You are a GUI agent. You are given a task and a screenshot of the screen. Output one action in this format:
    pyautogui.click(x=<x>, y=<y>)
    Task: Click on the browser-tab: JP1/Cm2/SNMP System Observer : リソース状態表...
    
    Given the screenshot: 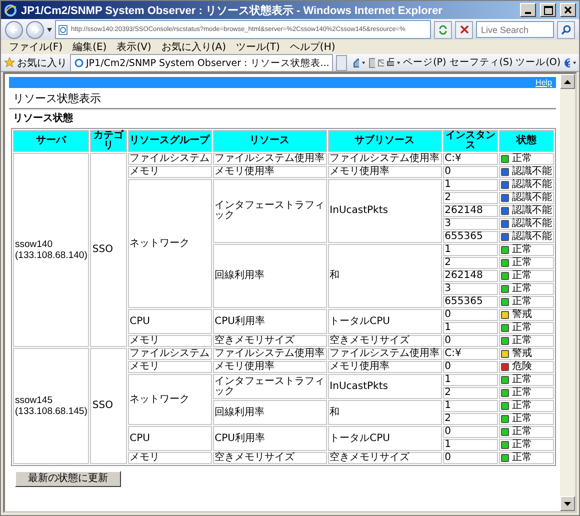 What is the action you would take?
    pyautogui.click(x=202, y=62)
    